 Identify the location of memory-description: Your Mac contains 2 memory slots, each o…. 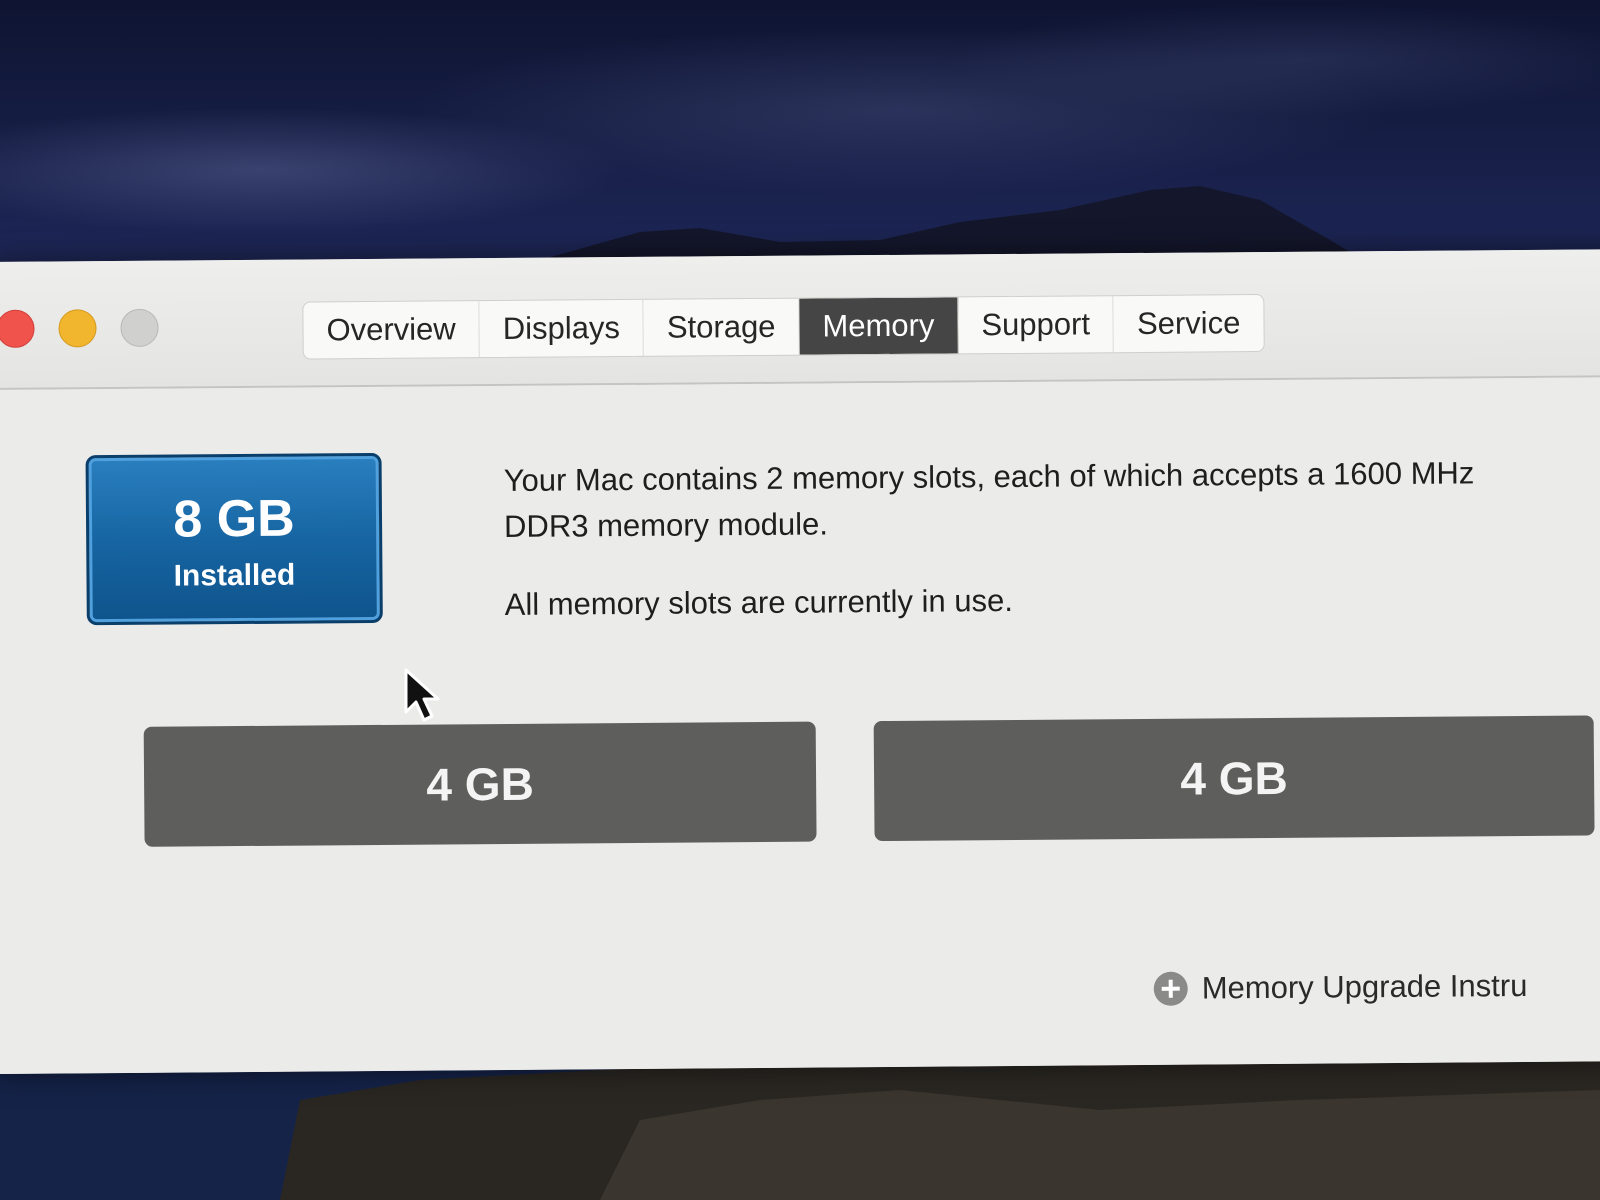
(1004, 539).